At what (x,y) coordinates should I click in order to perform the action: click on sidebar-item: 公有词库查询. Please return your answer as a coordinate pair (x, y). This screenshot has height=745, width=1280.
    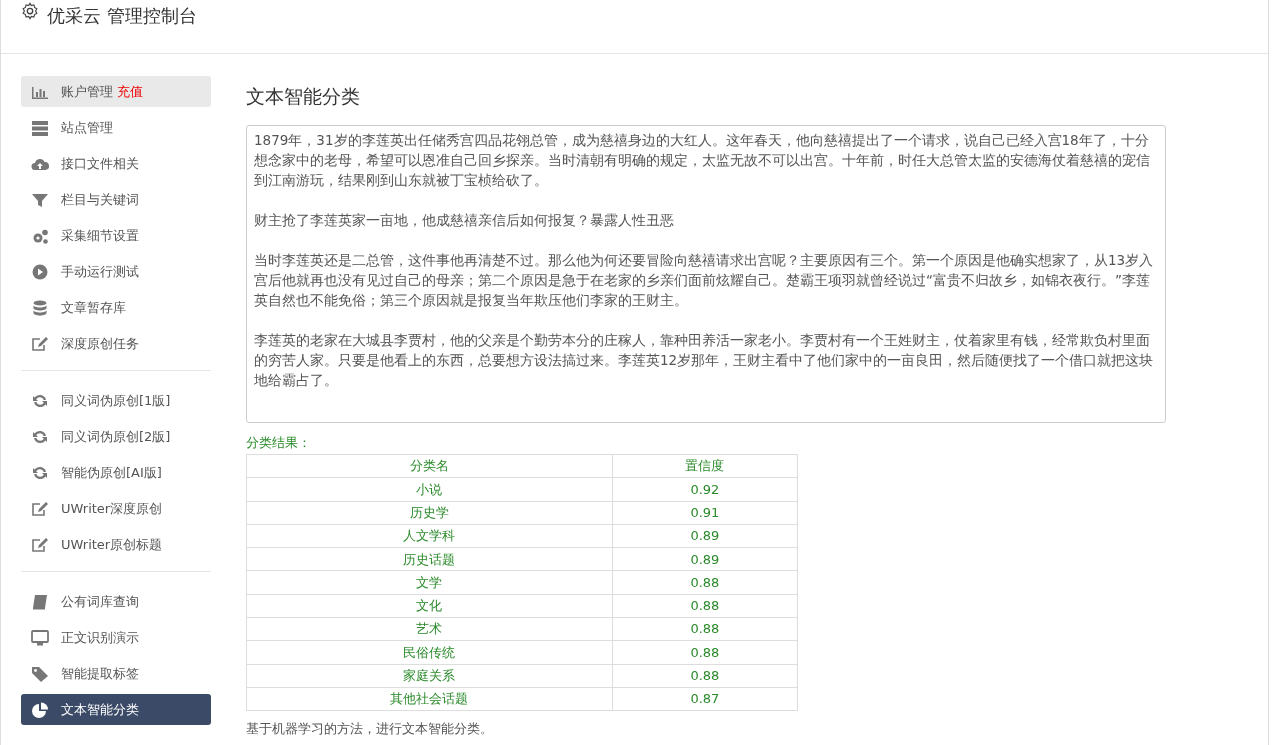
    Looking at the image, I should click on (116, 601).